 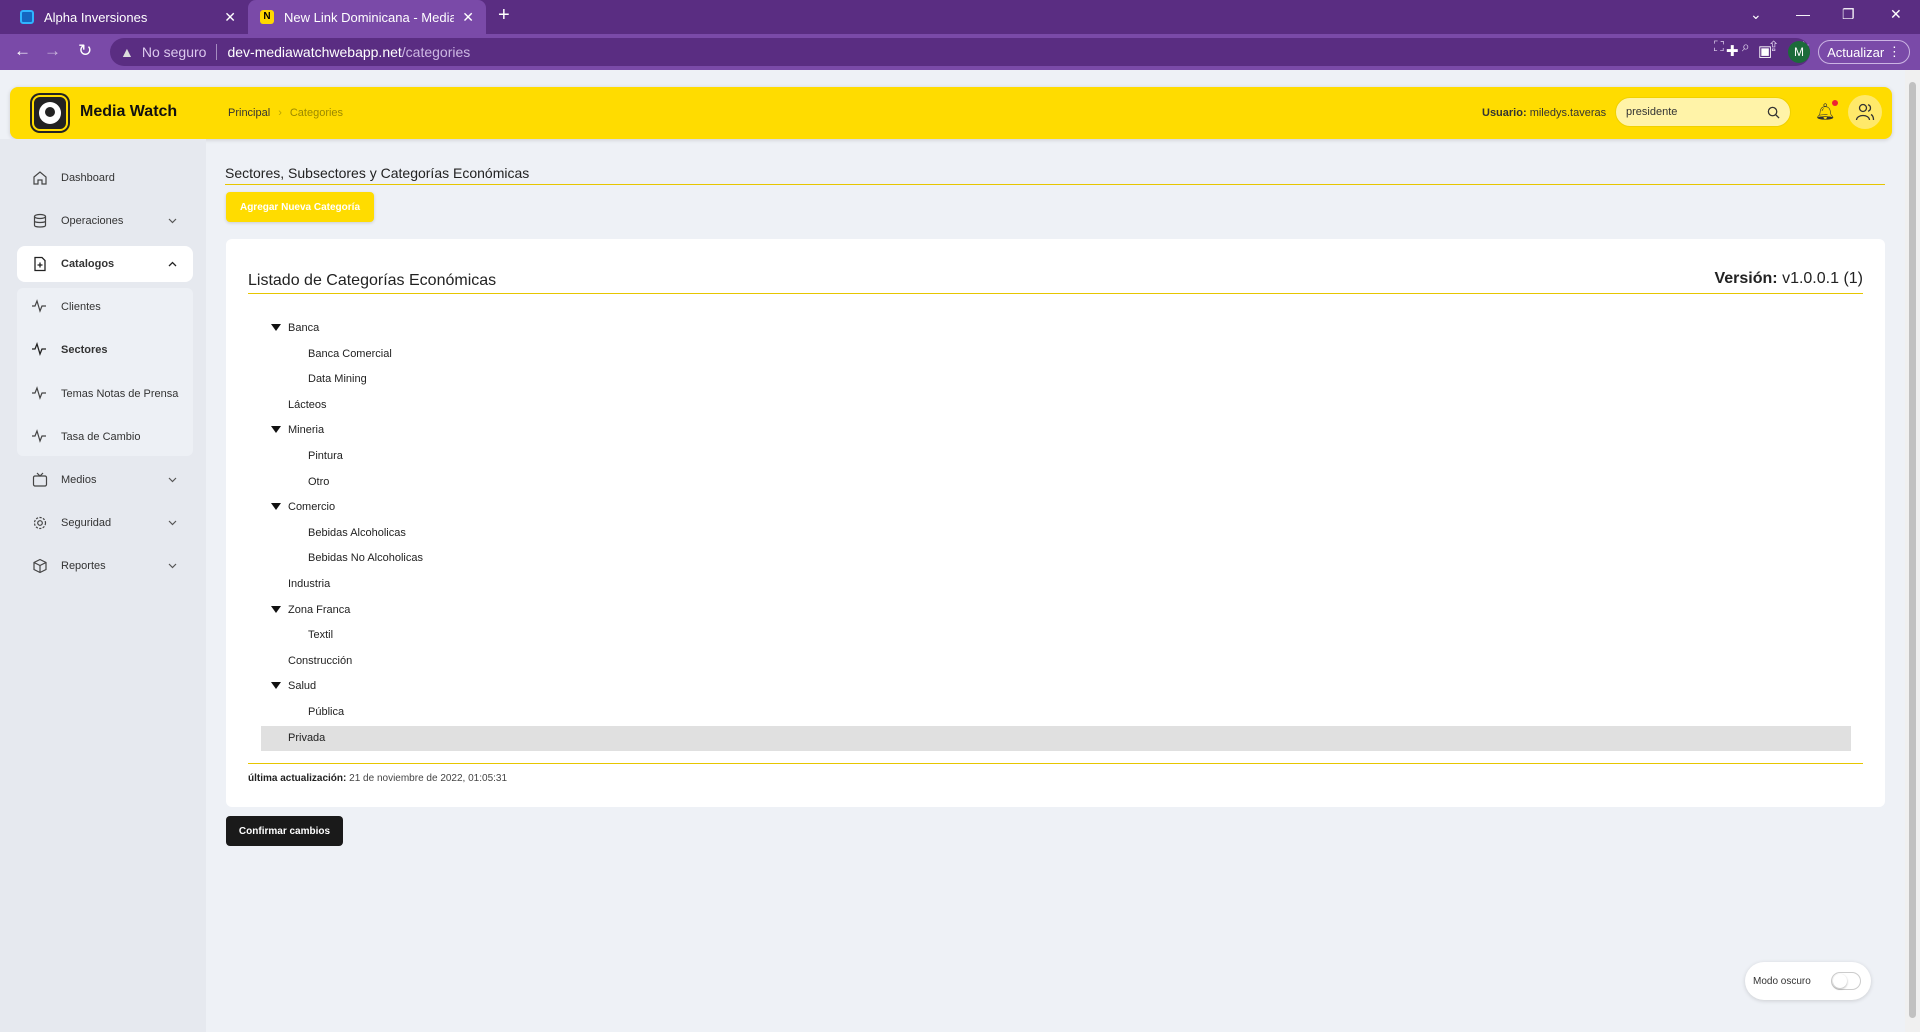 I want to click on tab-search-icon: ⌄, so click(x=1756, y=14).